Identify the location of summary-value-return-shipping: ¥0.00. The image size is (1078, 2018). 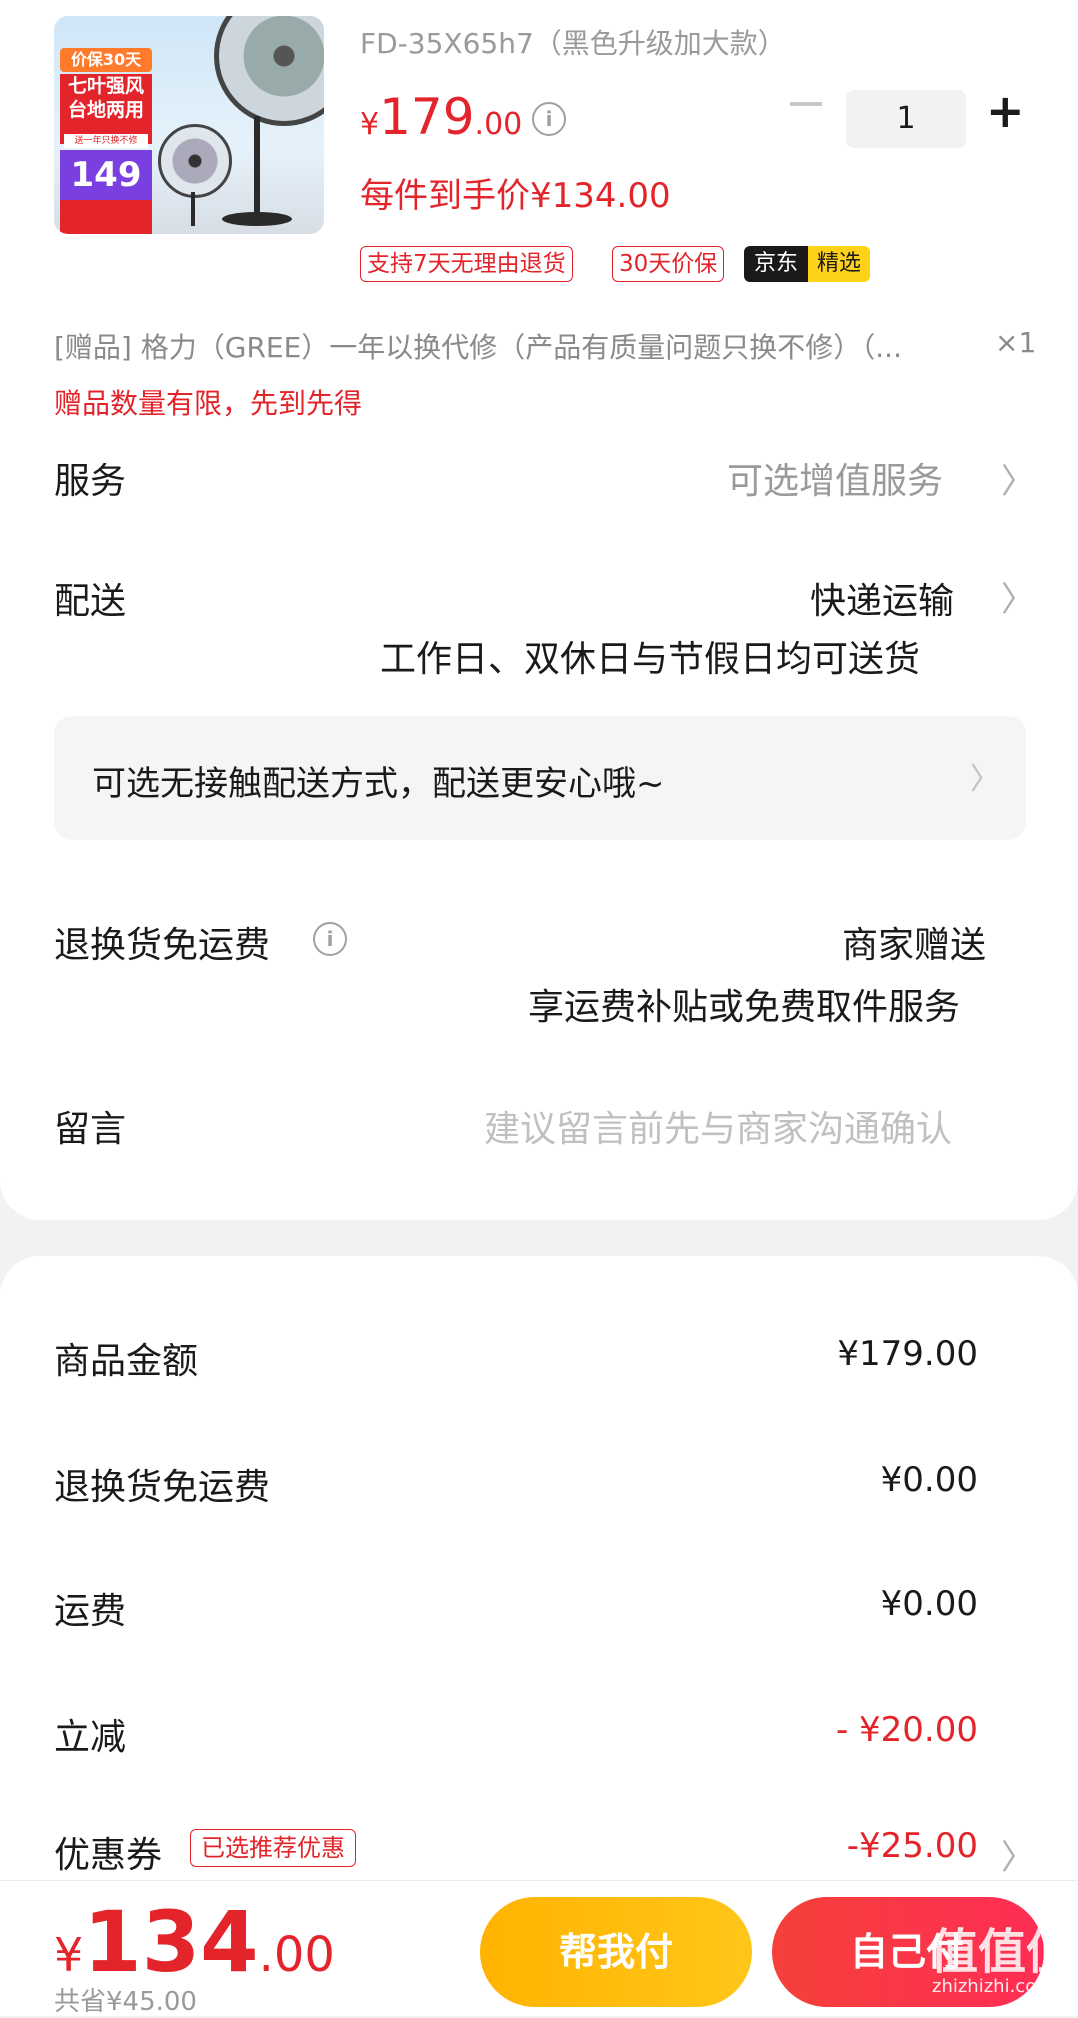
(929, 1480).